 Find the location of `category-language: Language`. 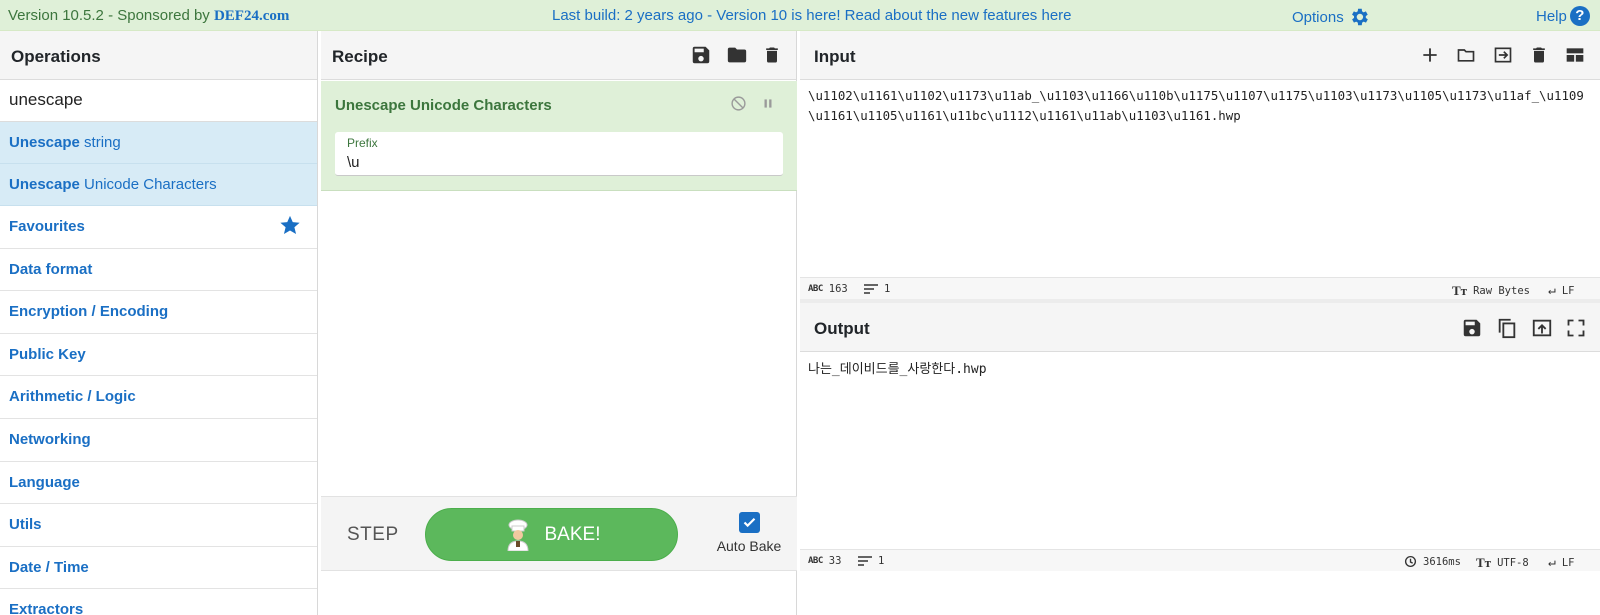

category-language: Language is located at coordinates (158, 483).